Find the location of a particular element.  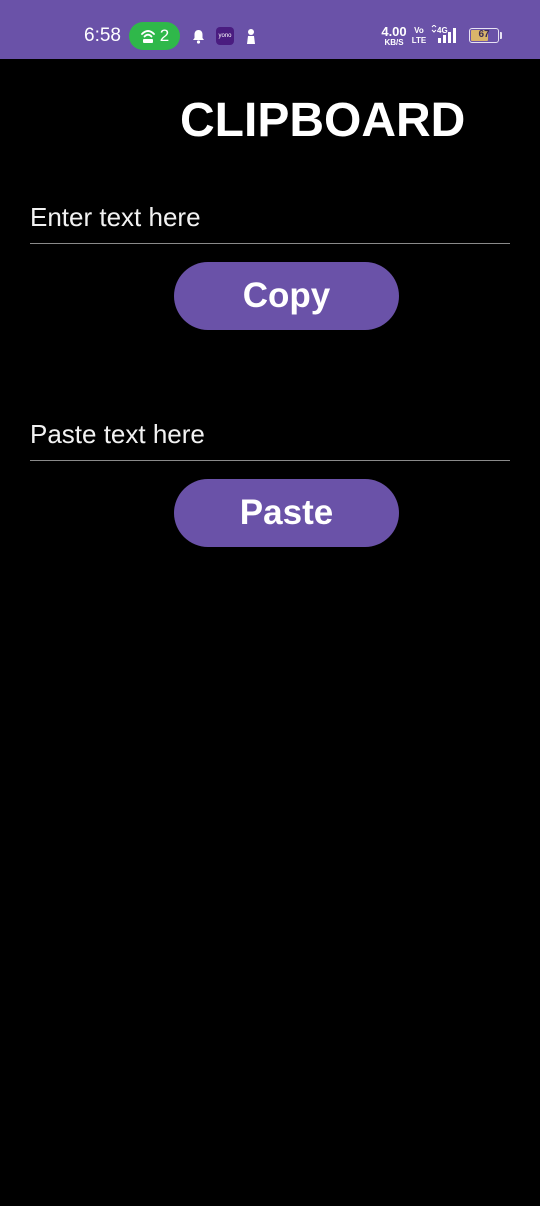

battery-level: 67 is located at coordinates (484, 34).